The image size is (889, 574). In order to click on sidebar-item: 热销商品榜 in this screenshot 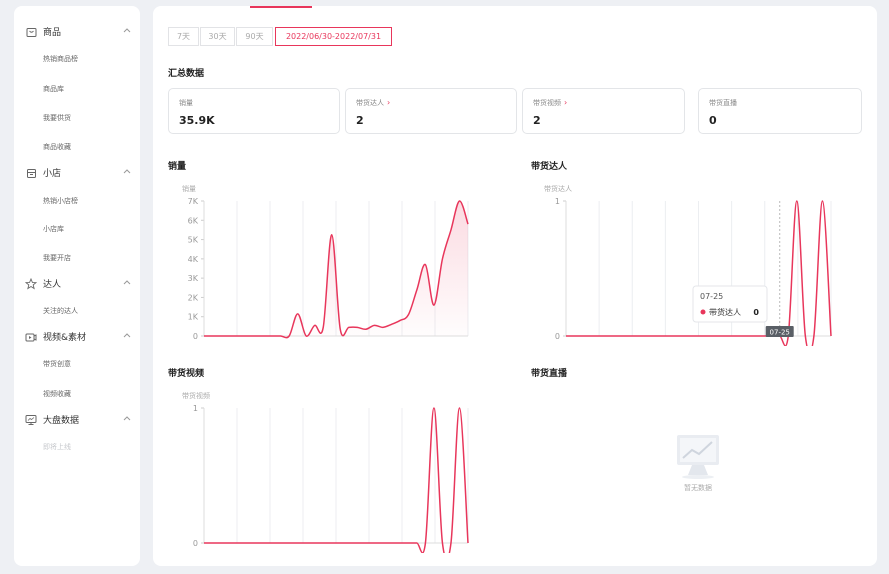, I will do `click(60, 59)`.